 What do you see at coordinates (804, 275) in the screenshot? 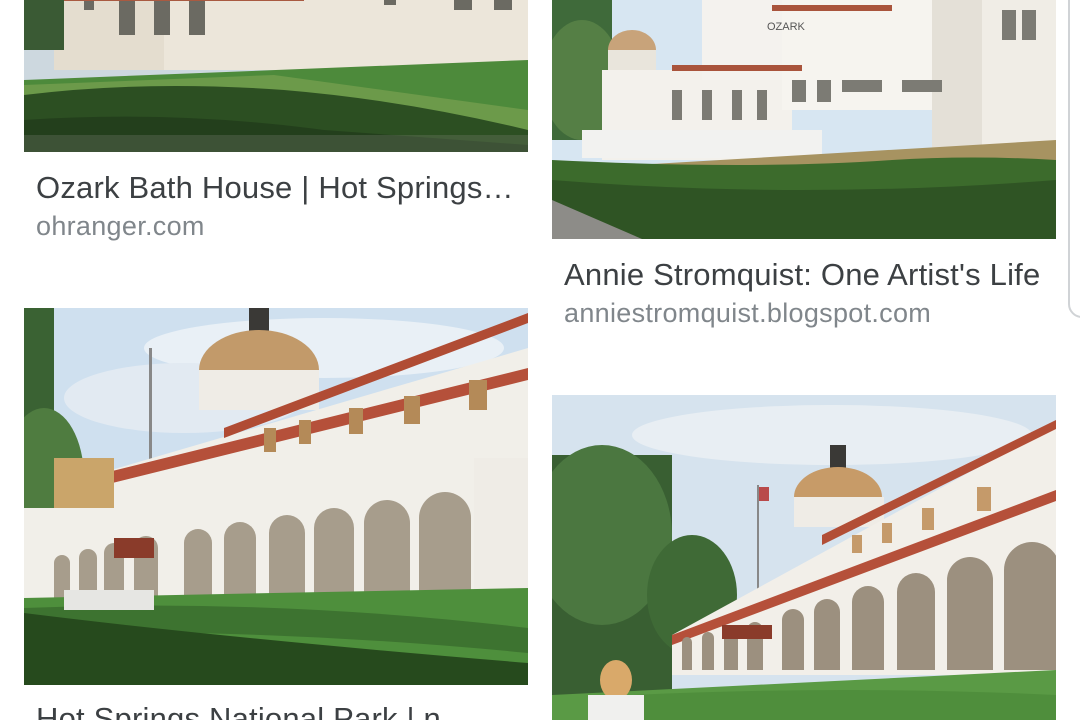
I see `result-title: Annie Stromquist: One Artist's Life` at bounding box center [804, 275].